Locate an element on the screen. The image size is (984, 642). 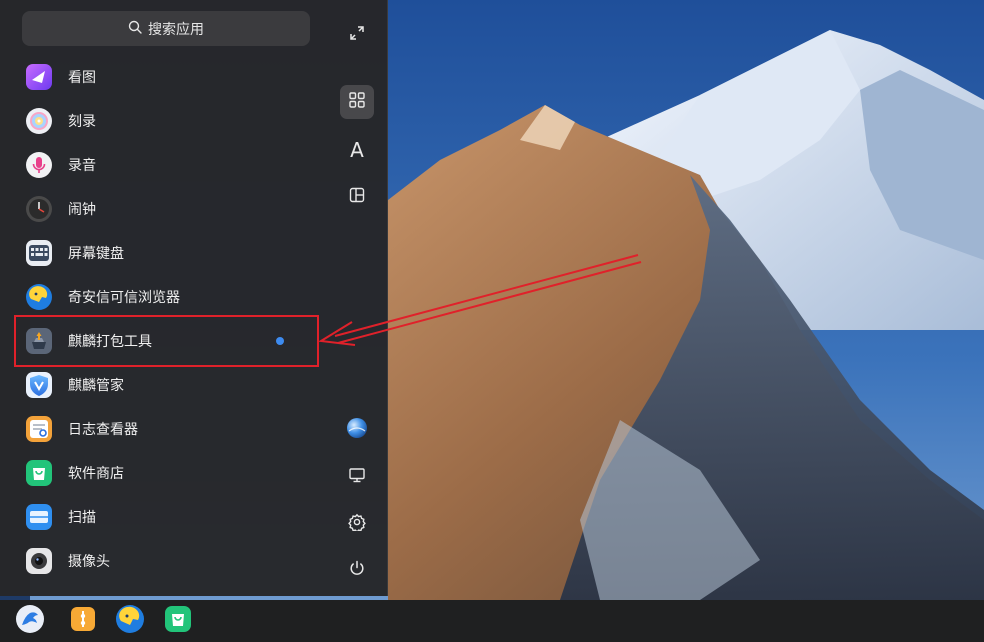
file-manager-button is located at coordinates (83, 621).